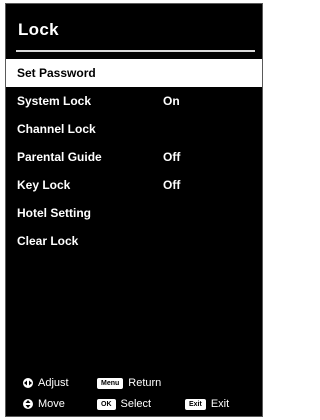 The width and height of the screenshot is (320, 420). What do you see at coordinates (54, 213) in the screenshot?
I see `menu-item-label: Hotel Setting` at bounding box center [54, 213].